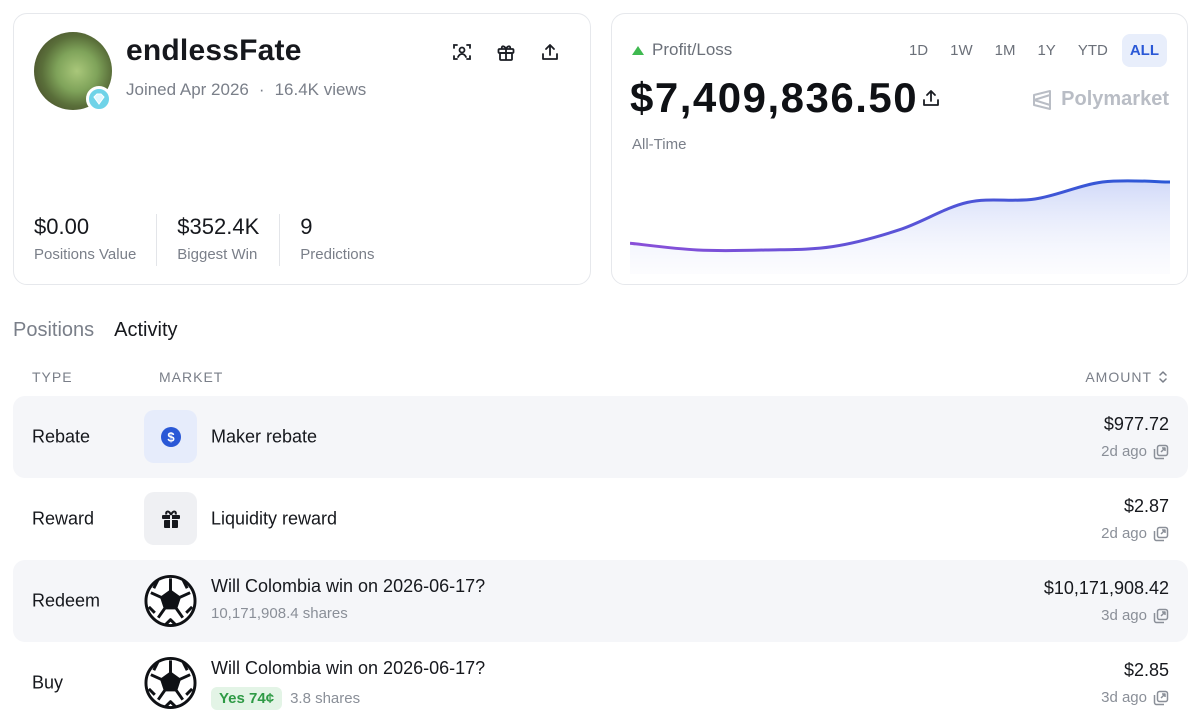  What do you see at coordinates (918, 50) in the screenshot?
I see `range-1d: 1D` at bounding box center [918, 50].